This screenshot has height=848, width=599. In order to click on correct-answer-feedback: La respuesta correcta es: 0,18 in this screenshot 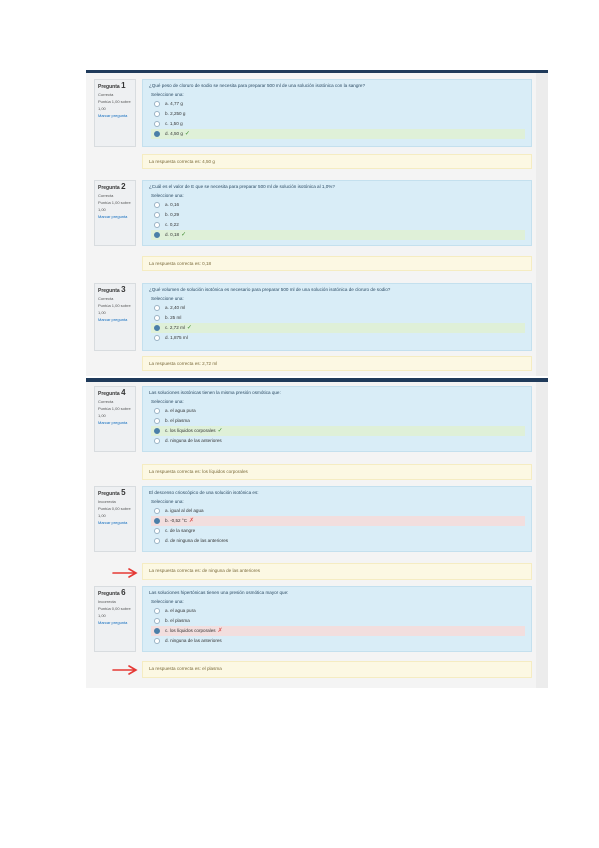, I will do `click(337, 263)`.